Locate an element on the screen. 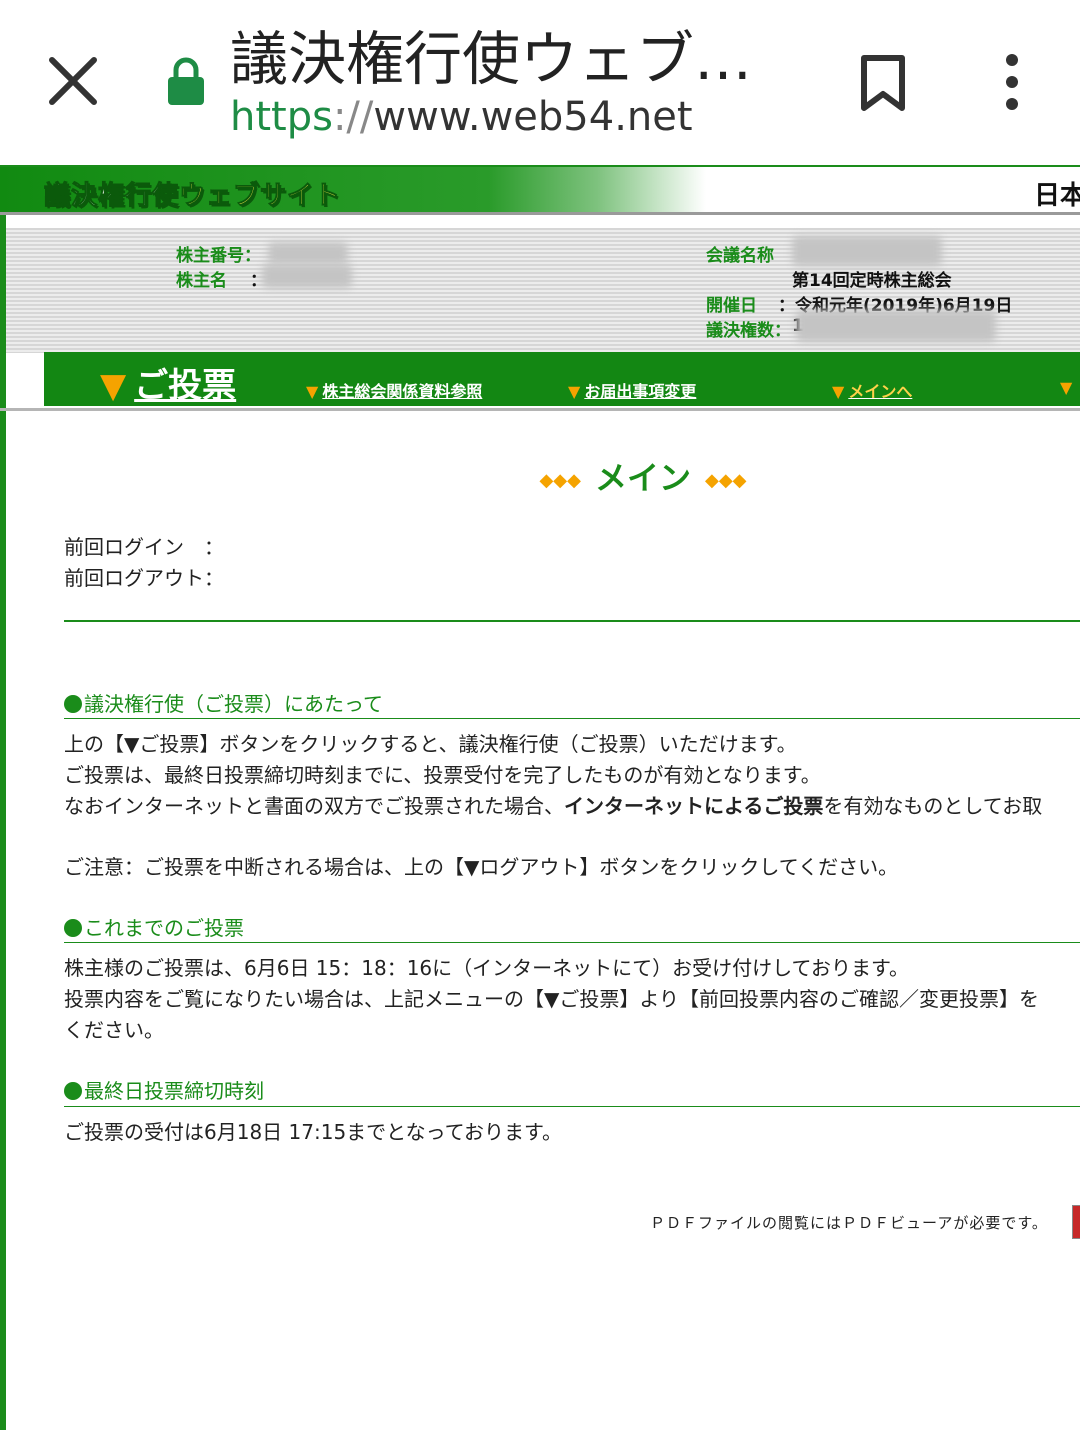 The width and height of the screenshot is (1080, 1430). section-deadline-line1: ご投票の受付は6月18日 17:15までとなっております。 is located at coordinates (313, 1132).